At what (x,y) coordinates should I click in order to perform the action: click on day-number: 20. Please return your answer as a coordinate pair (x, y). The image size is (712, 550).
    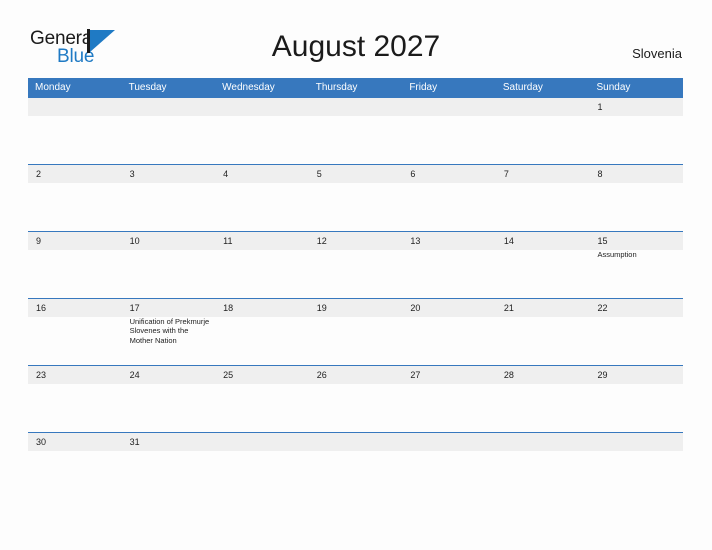
    Looking at the image, I should click on (449, 308).